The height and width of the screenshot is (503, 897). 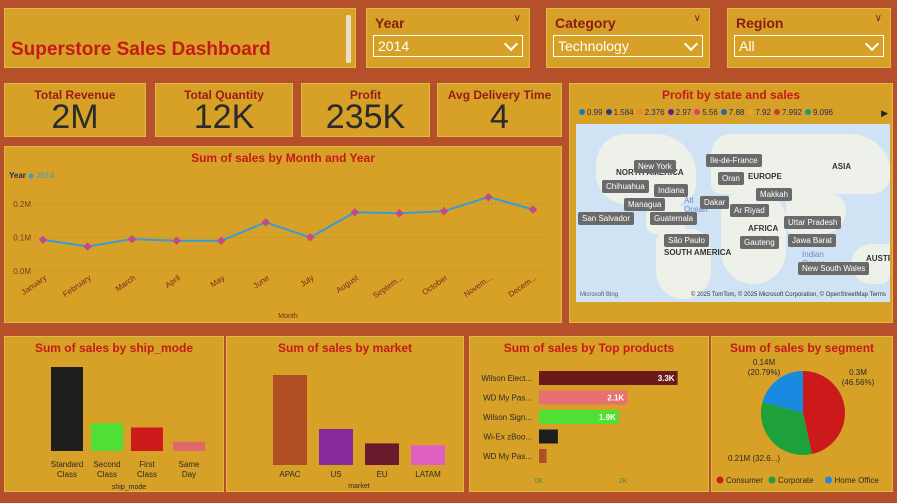 What do you see at coordinates (76, 286) in the screenshot?
I see `x-tick-label: February` at bounding box center [76, 286].